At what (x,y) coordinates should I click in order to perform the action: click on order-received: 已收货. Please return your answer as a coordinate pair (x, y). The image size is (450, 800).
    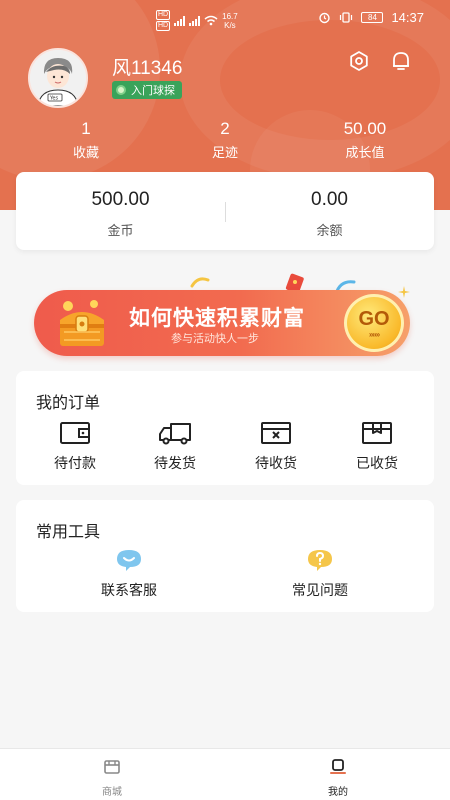
    Looking at the image, I should click on (377, 446).